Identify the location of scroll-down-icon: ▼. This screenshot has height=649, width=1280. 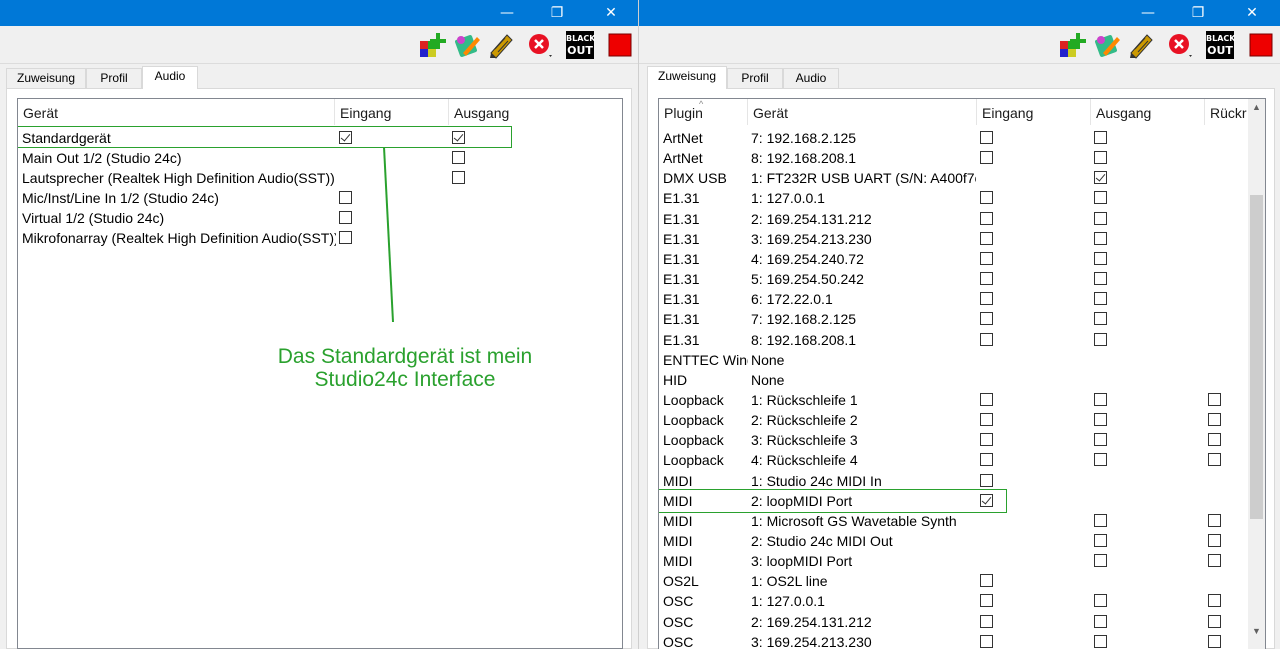
(1256, 631).